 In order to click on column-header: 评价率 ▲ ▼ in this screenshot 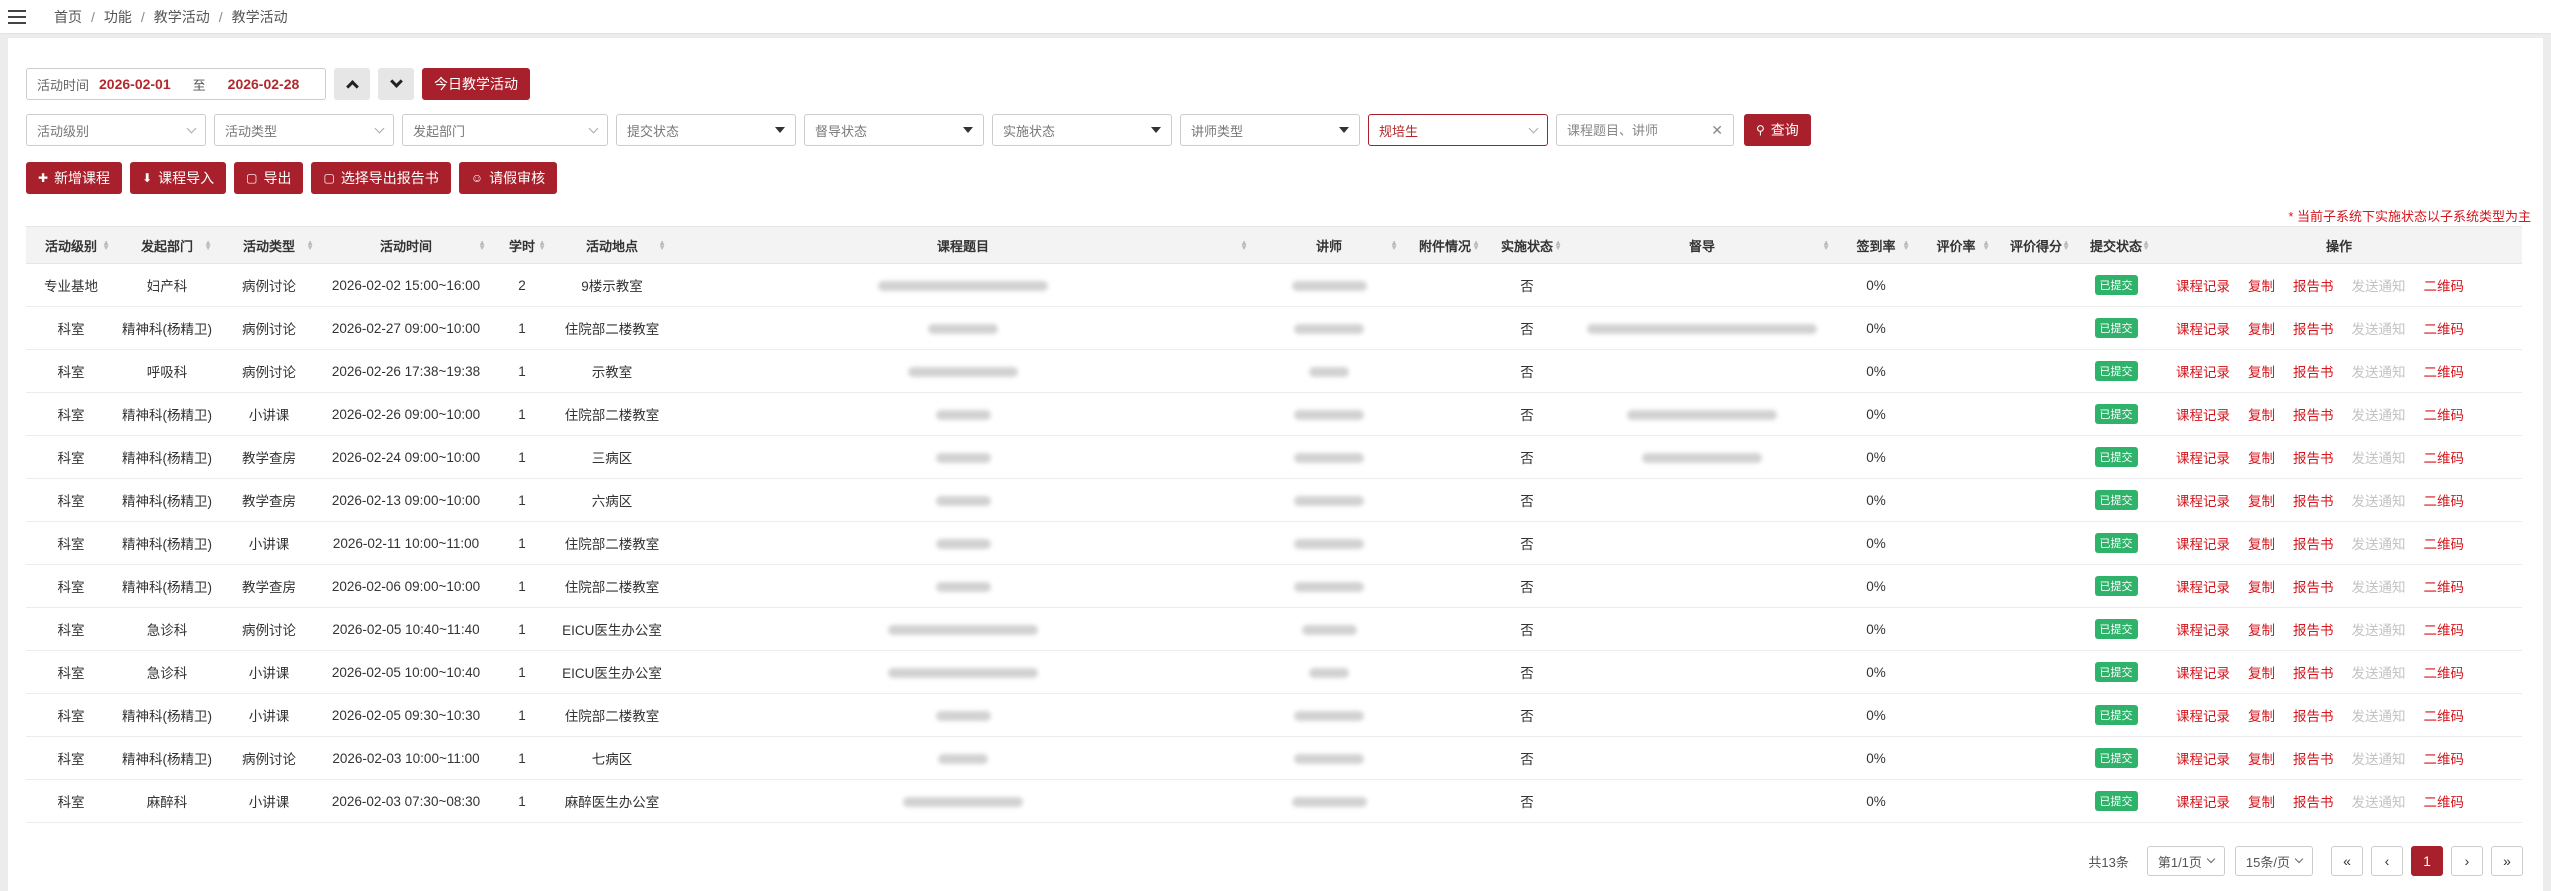, I will do `click(1956, 245)`.